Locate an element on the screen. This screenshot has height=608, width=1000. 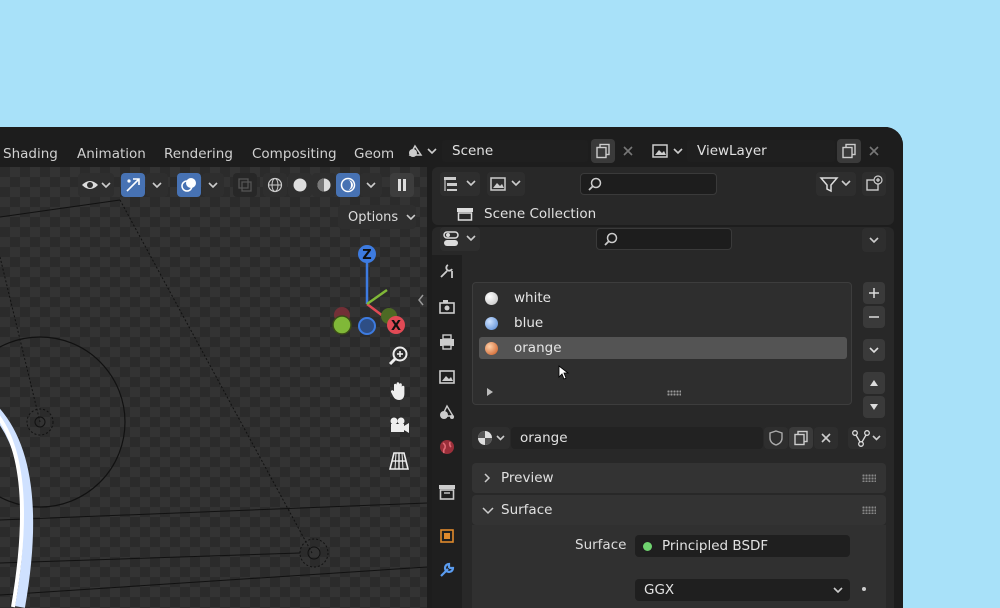
new-view-layer-button is located at coordinates (849, 151).